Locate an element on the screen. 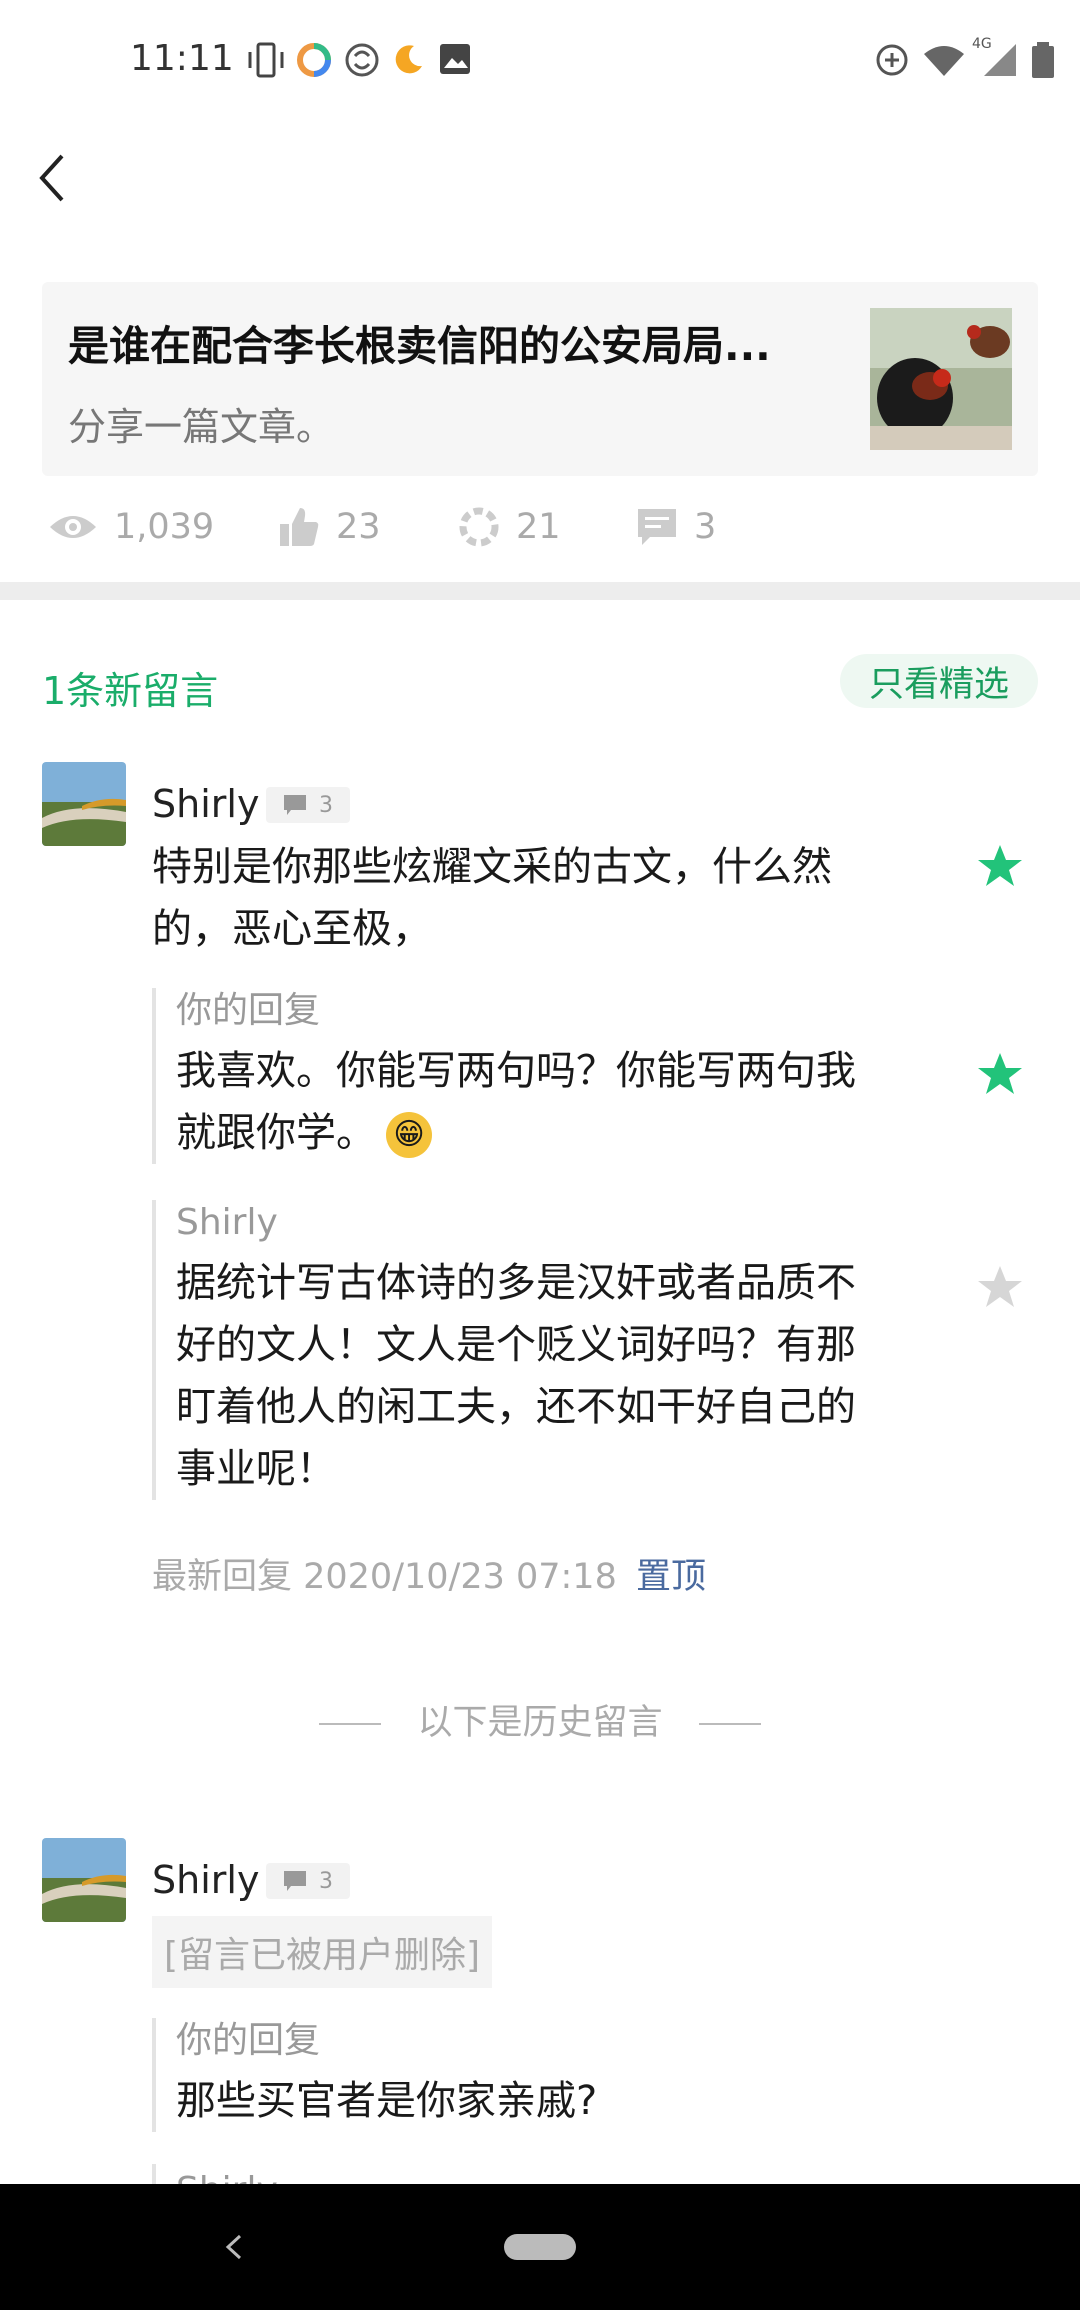 The width and height of the screenshot is (1080, 2310). shares-count: 21 is located at coordinates (538, 527).